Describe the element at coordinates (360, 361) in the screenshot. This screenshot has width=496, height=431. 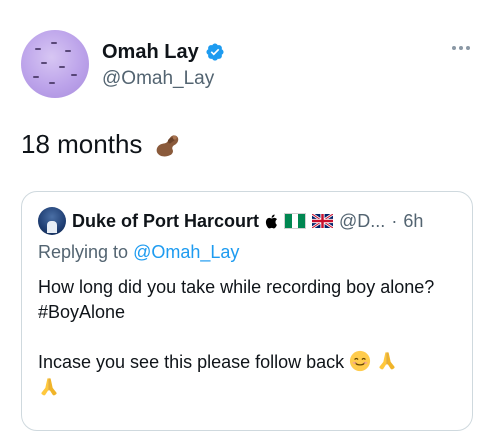
I see `smiling-face-icon` at that location.